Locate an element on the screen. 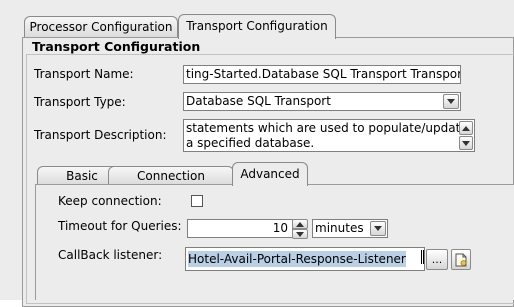  description-line-2: a specified database. is located at coordinates (250, 143).